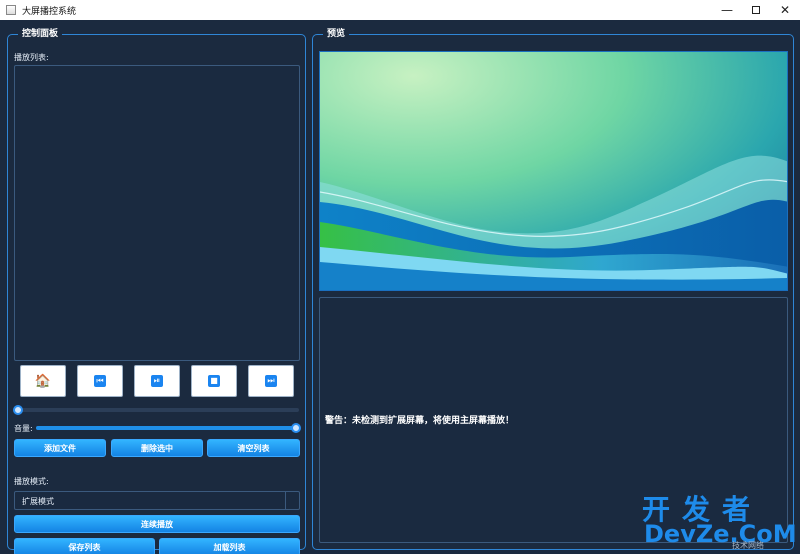 This screenshot has height=554, width=800. Describe the element at coordinates (400, 10) in the screenshot. I see `title-bar: 大屏播控系统 — ✕` at that location.